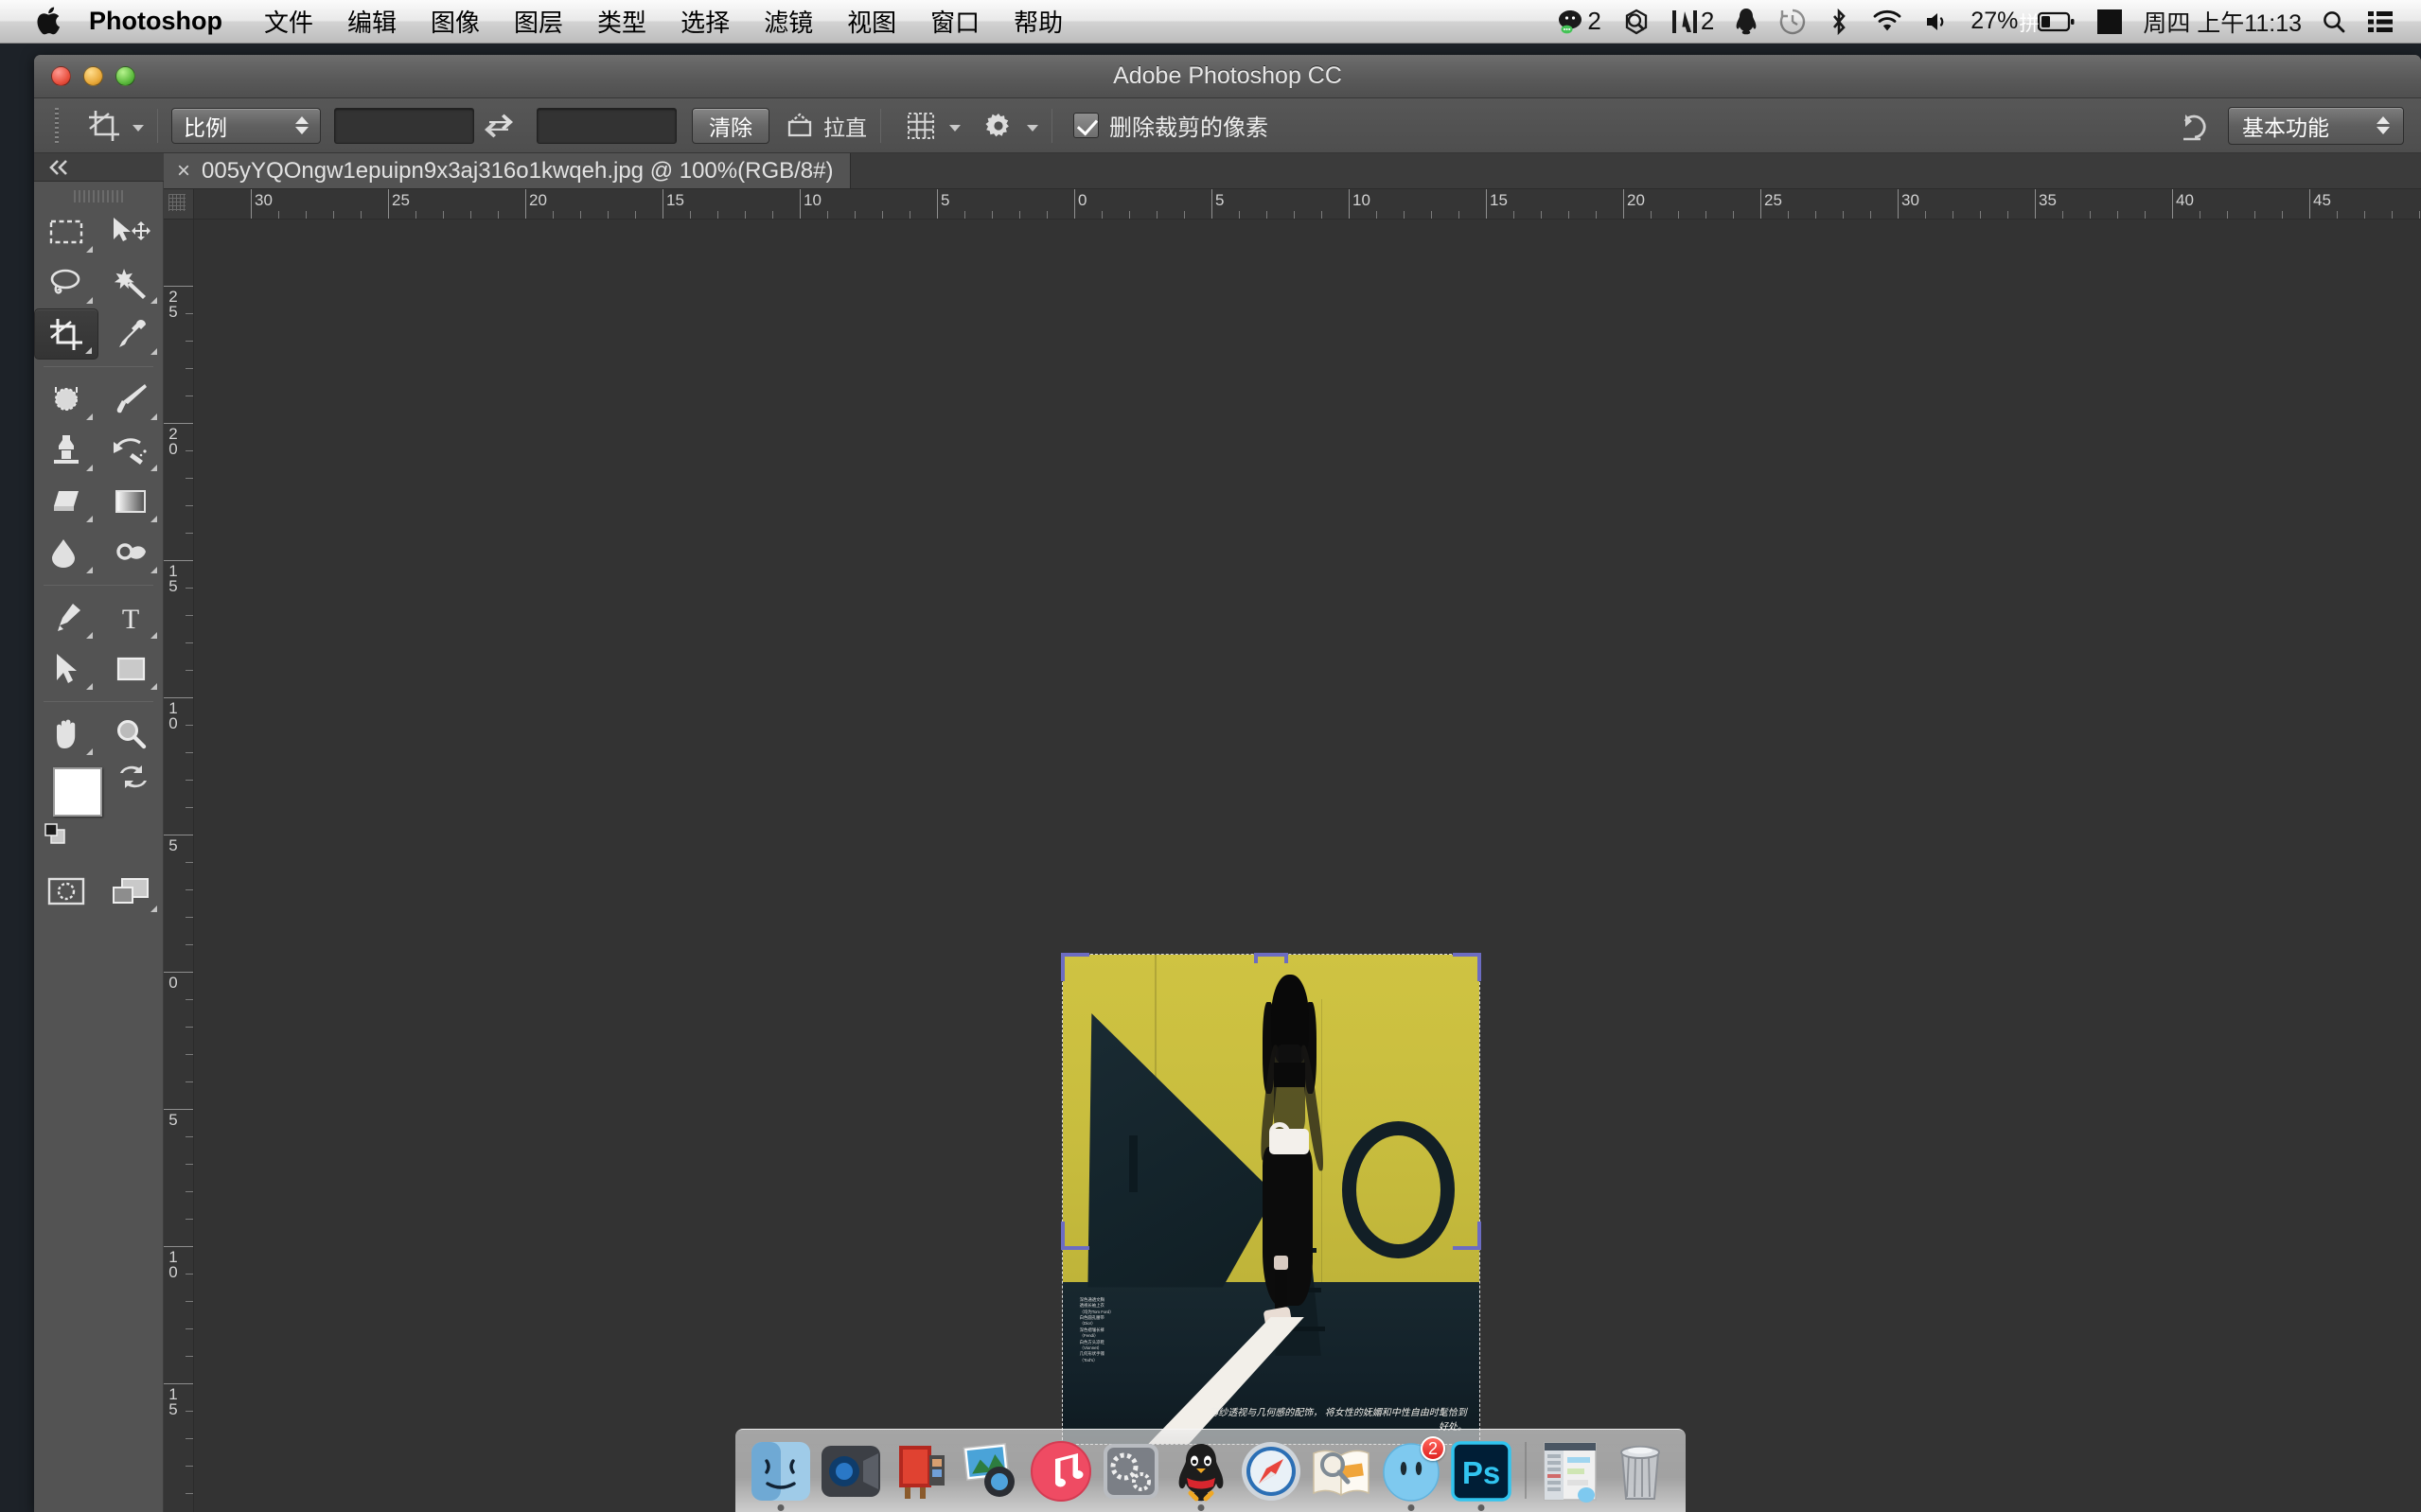  Describe the element at coordinates (372, 22) in the screenshot. I see `menu-edit: 编辑` at that location.